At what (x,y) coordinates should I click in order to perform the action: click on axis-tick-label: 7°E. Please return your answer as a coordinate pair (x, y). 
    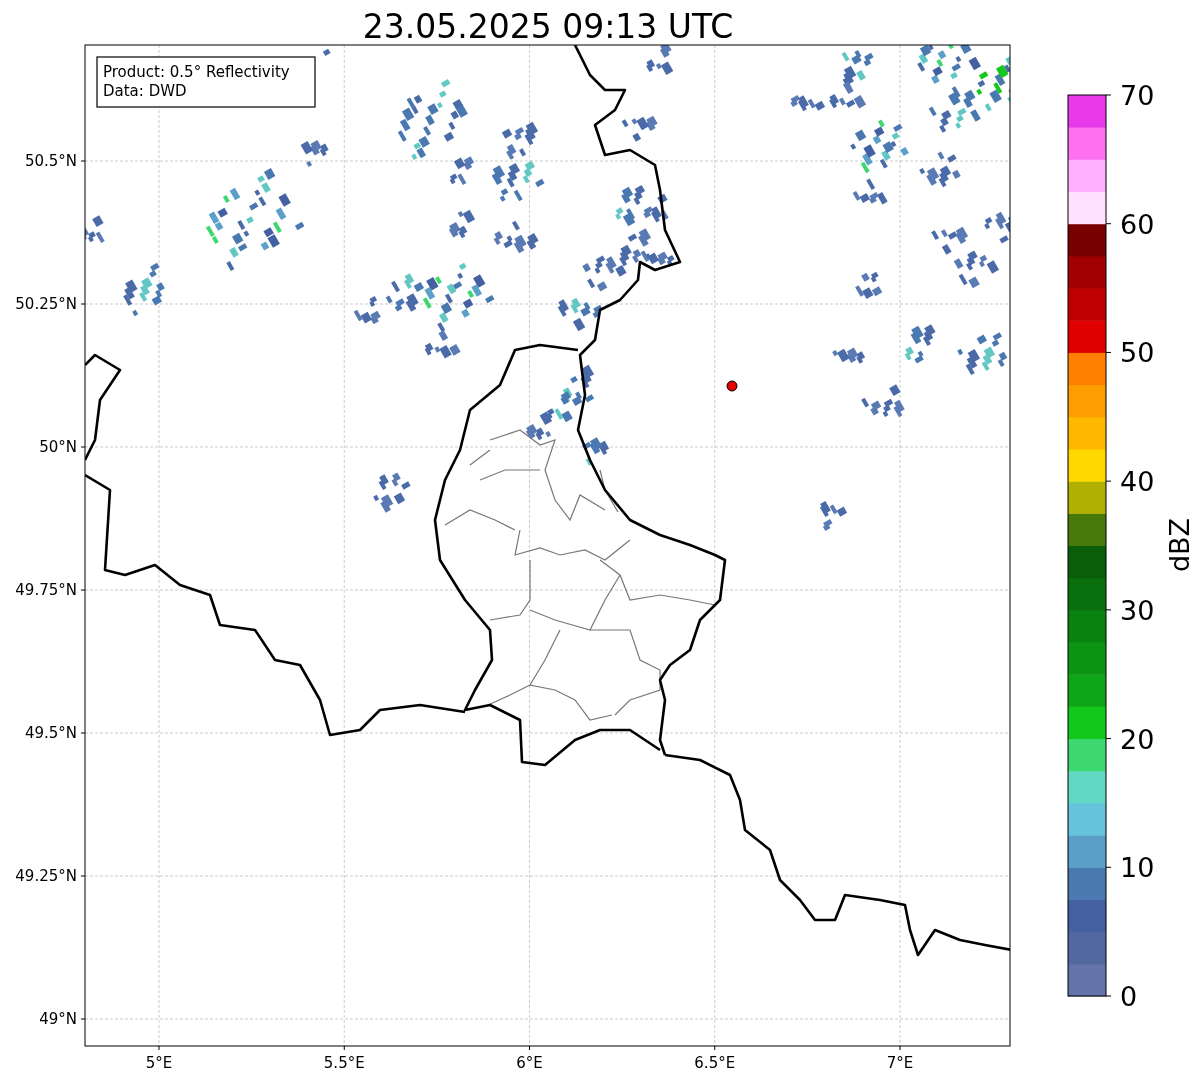
    Looking at the image, I should click on (900, 1063).